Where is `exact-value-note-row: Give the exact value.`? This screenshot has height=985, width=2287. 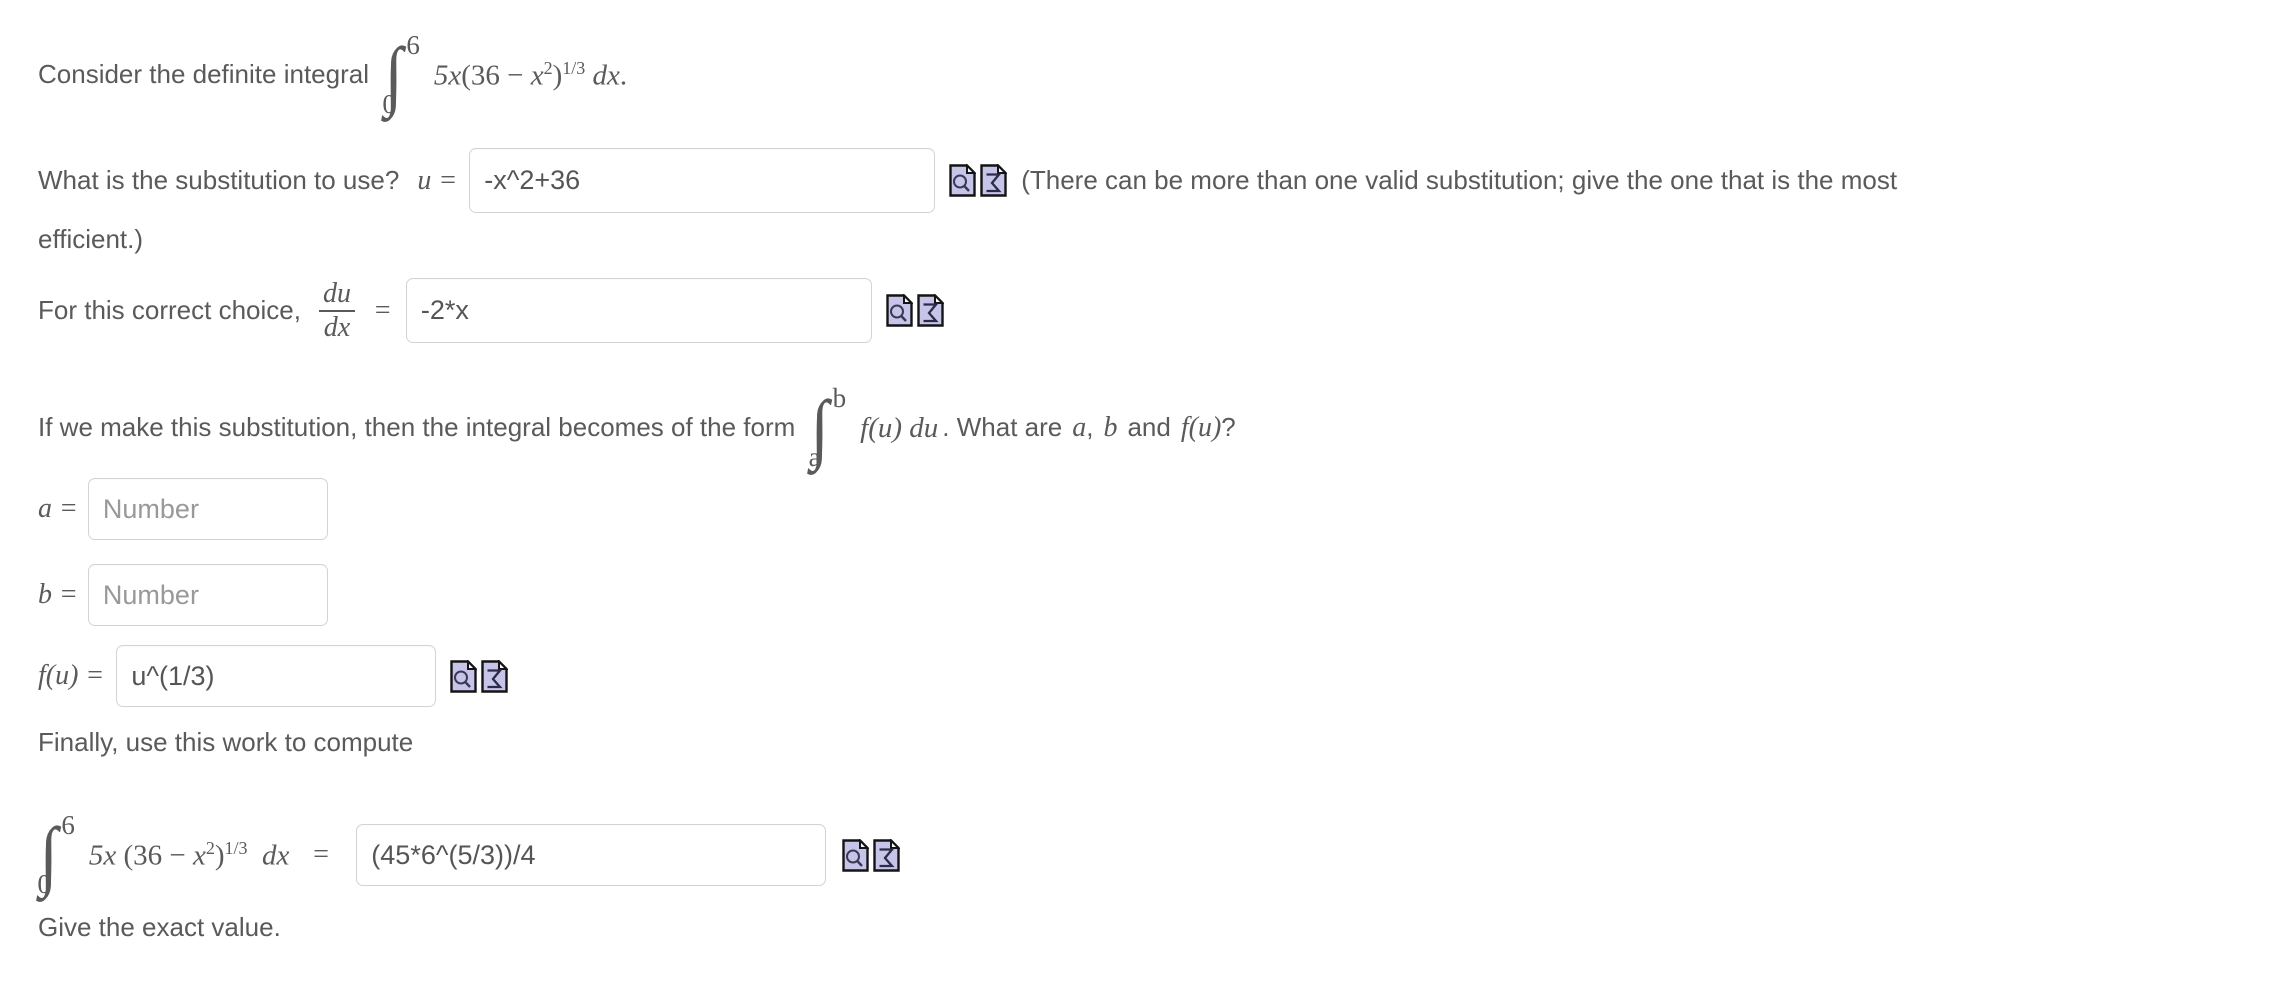 exact-value-note-row: Give the exact value. is located at coordinates (159, 927).